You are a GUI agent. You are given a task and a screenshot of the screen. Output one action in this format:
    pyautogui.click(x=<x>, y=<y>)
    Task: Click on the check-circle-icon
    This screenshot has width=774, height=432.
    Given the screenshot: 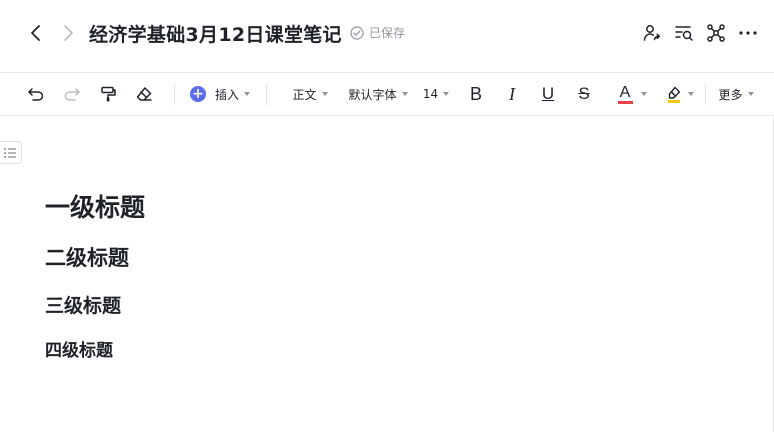 What is the action you would take?
    pyautogui.click(x=357, y=32)
    